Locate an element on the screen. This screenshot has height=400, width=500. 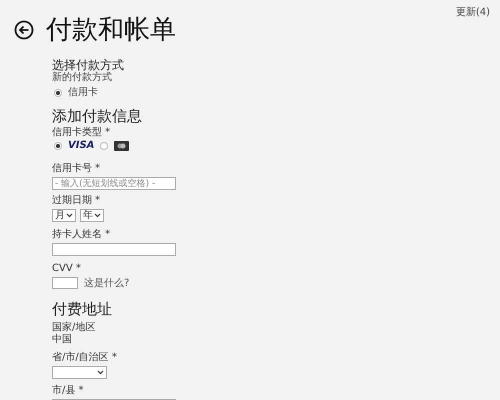
cvv-field is located at coordinates (65, 283).